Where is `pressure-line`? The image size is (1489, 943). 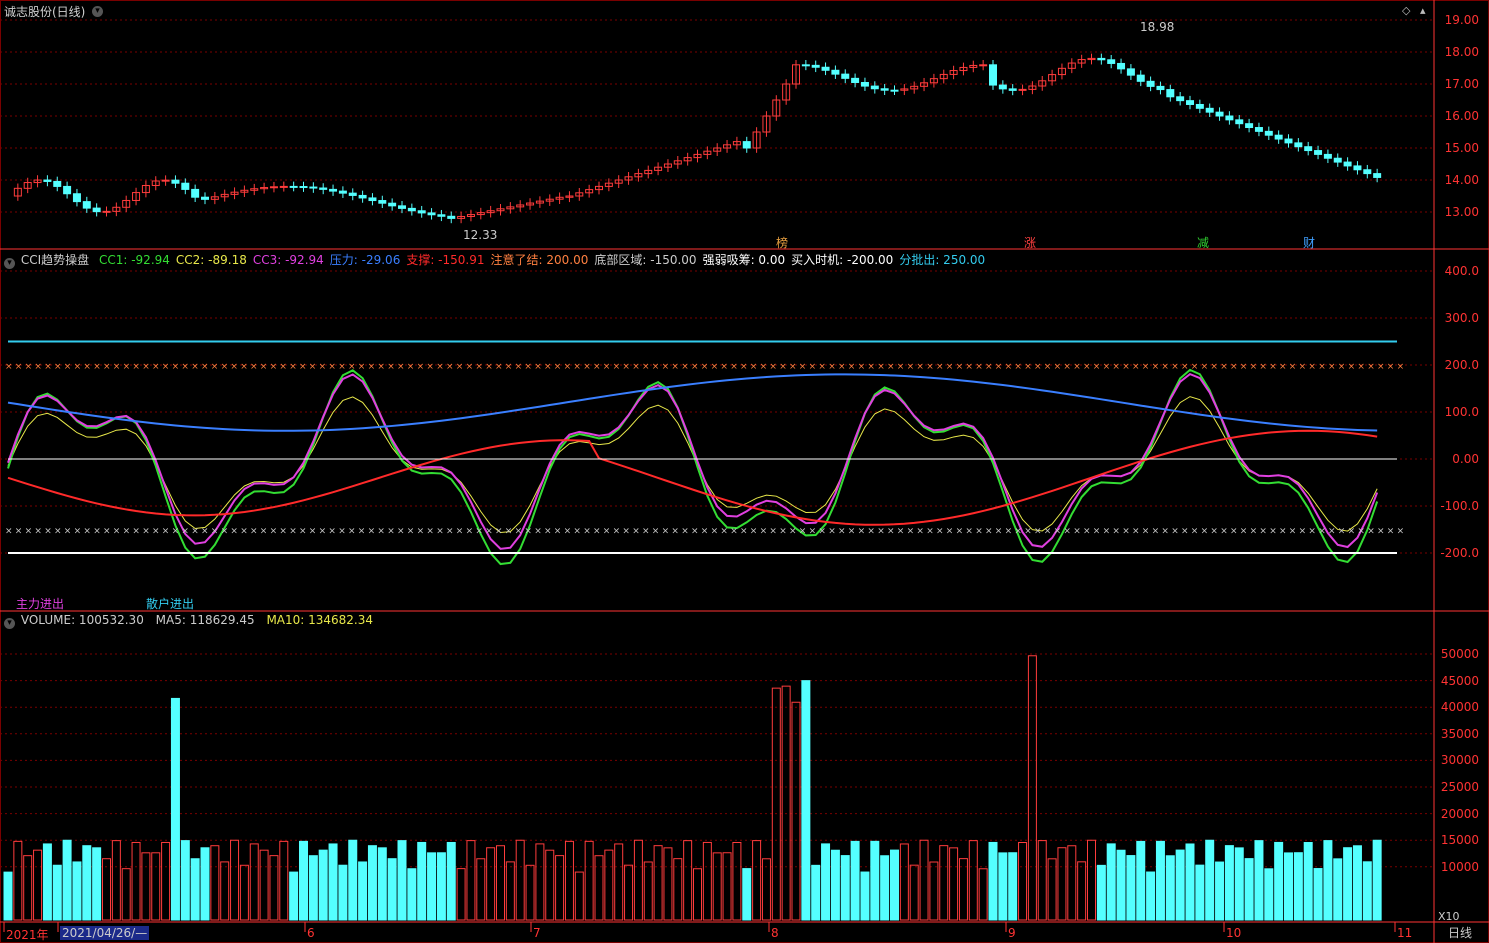
pressure-line is located at coordinates (692, 402).